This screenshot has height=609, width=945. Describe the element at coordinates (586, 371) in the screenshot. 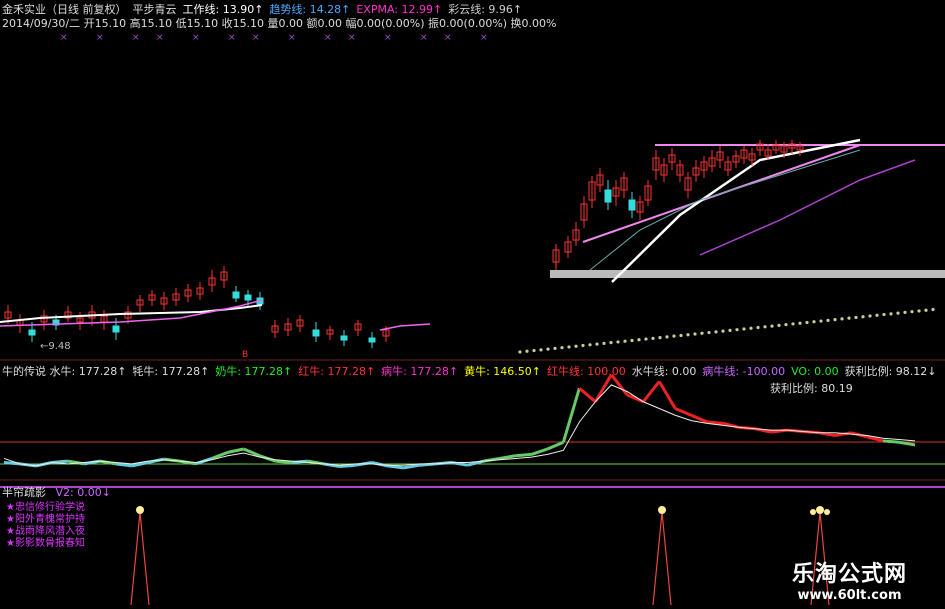

I see `indicator1-value-6: 红牛线: 100.00` at that location.